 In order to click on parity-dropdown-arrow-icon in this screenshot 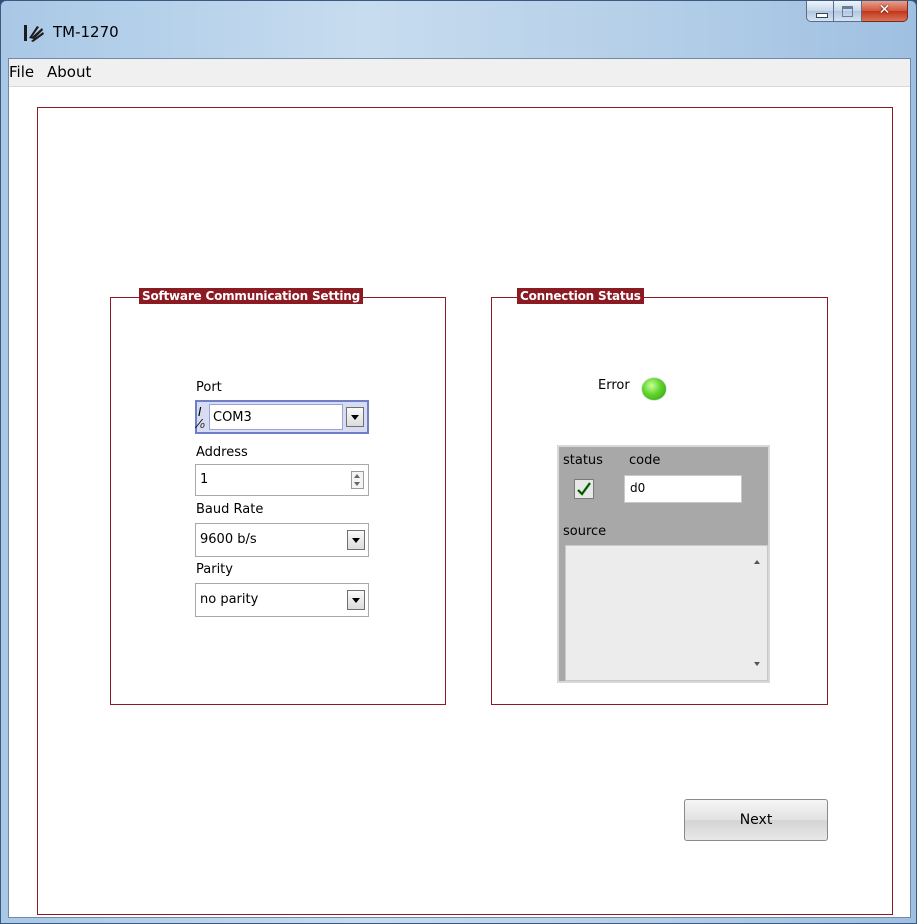, I will do `click(356, 600)`.